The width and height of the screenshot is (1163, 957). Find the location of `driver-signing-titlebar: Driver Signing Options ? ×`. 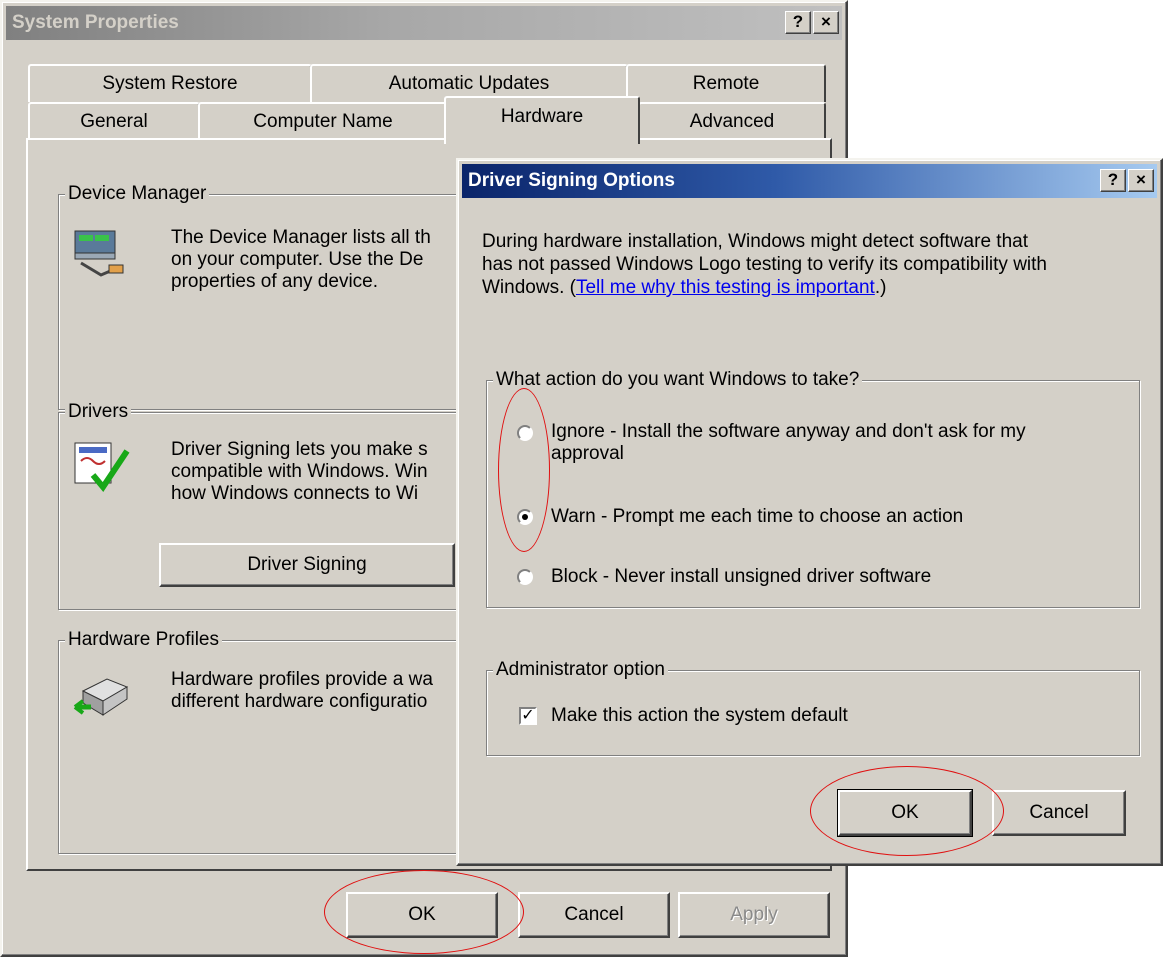

driver-signing-titlebar: Driver Signing Options ? × is located at coordinates (809, 181).